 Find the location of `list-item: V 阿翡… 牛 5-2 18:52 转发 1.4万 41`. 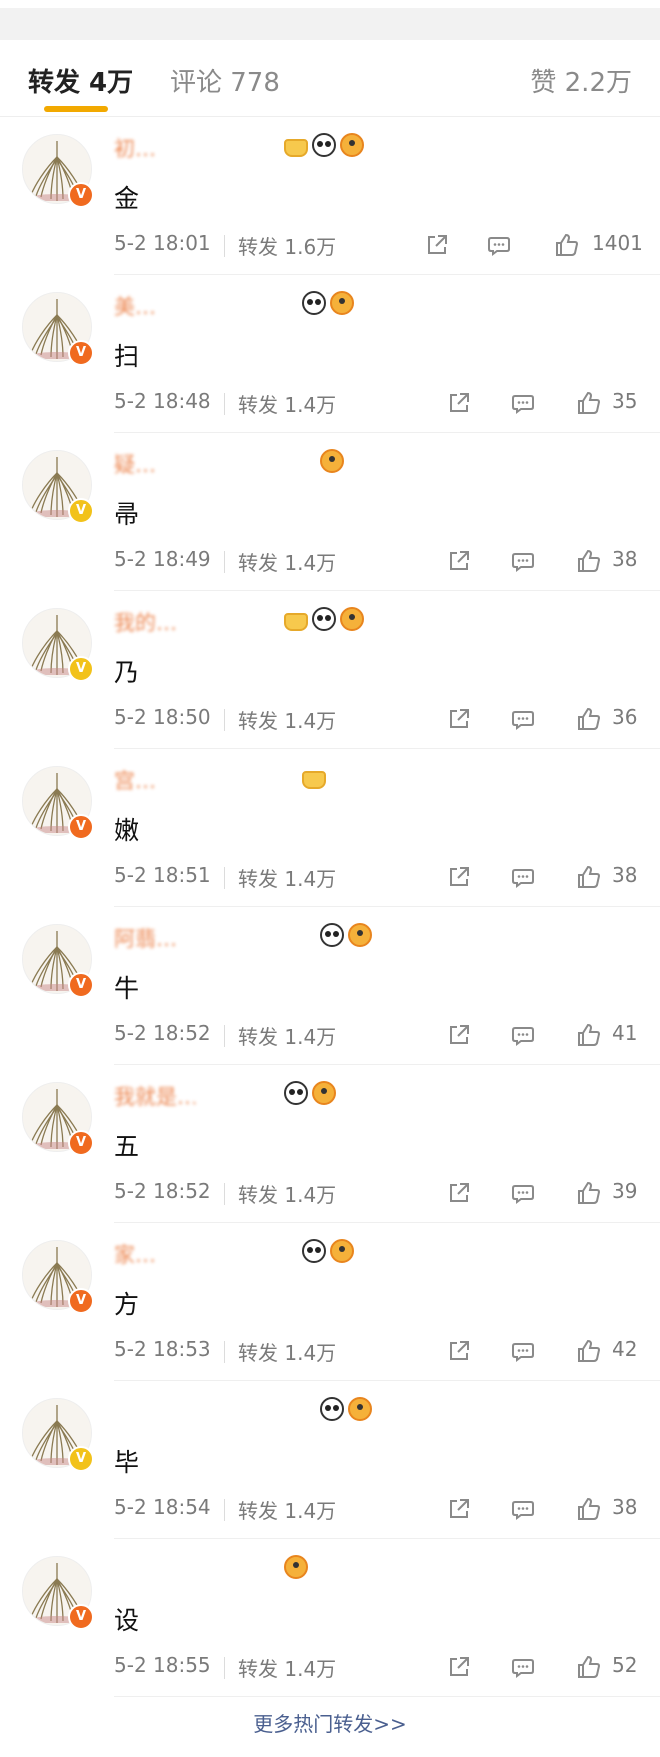

list-item: V 阿翡… 牛 5-2 18:52 转发 1.4万 41 is located at coordinates (330, 986).